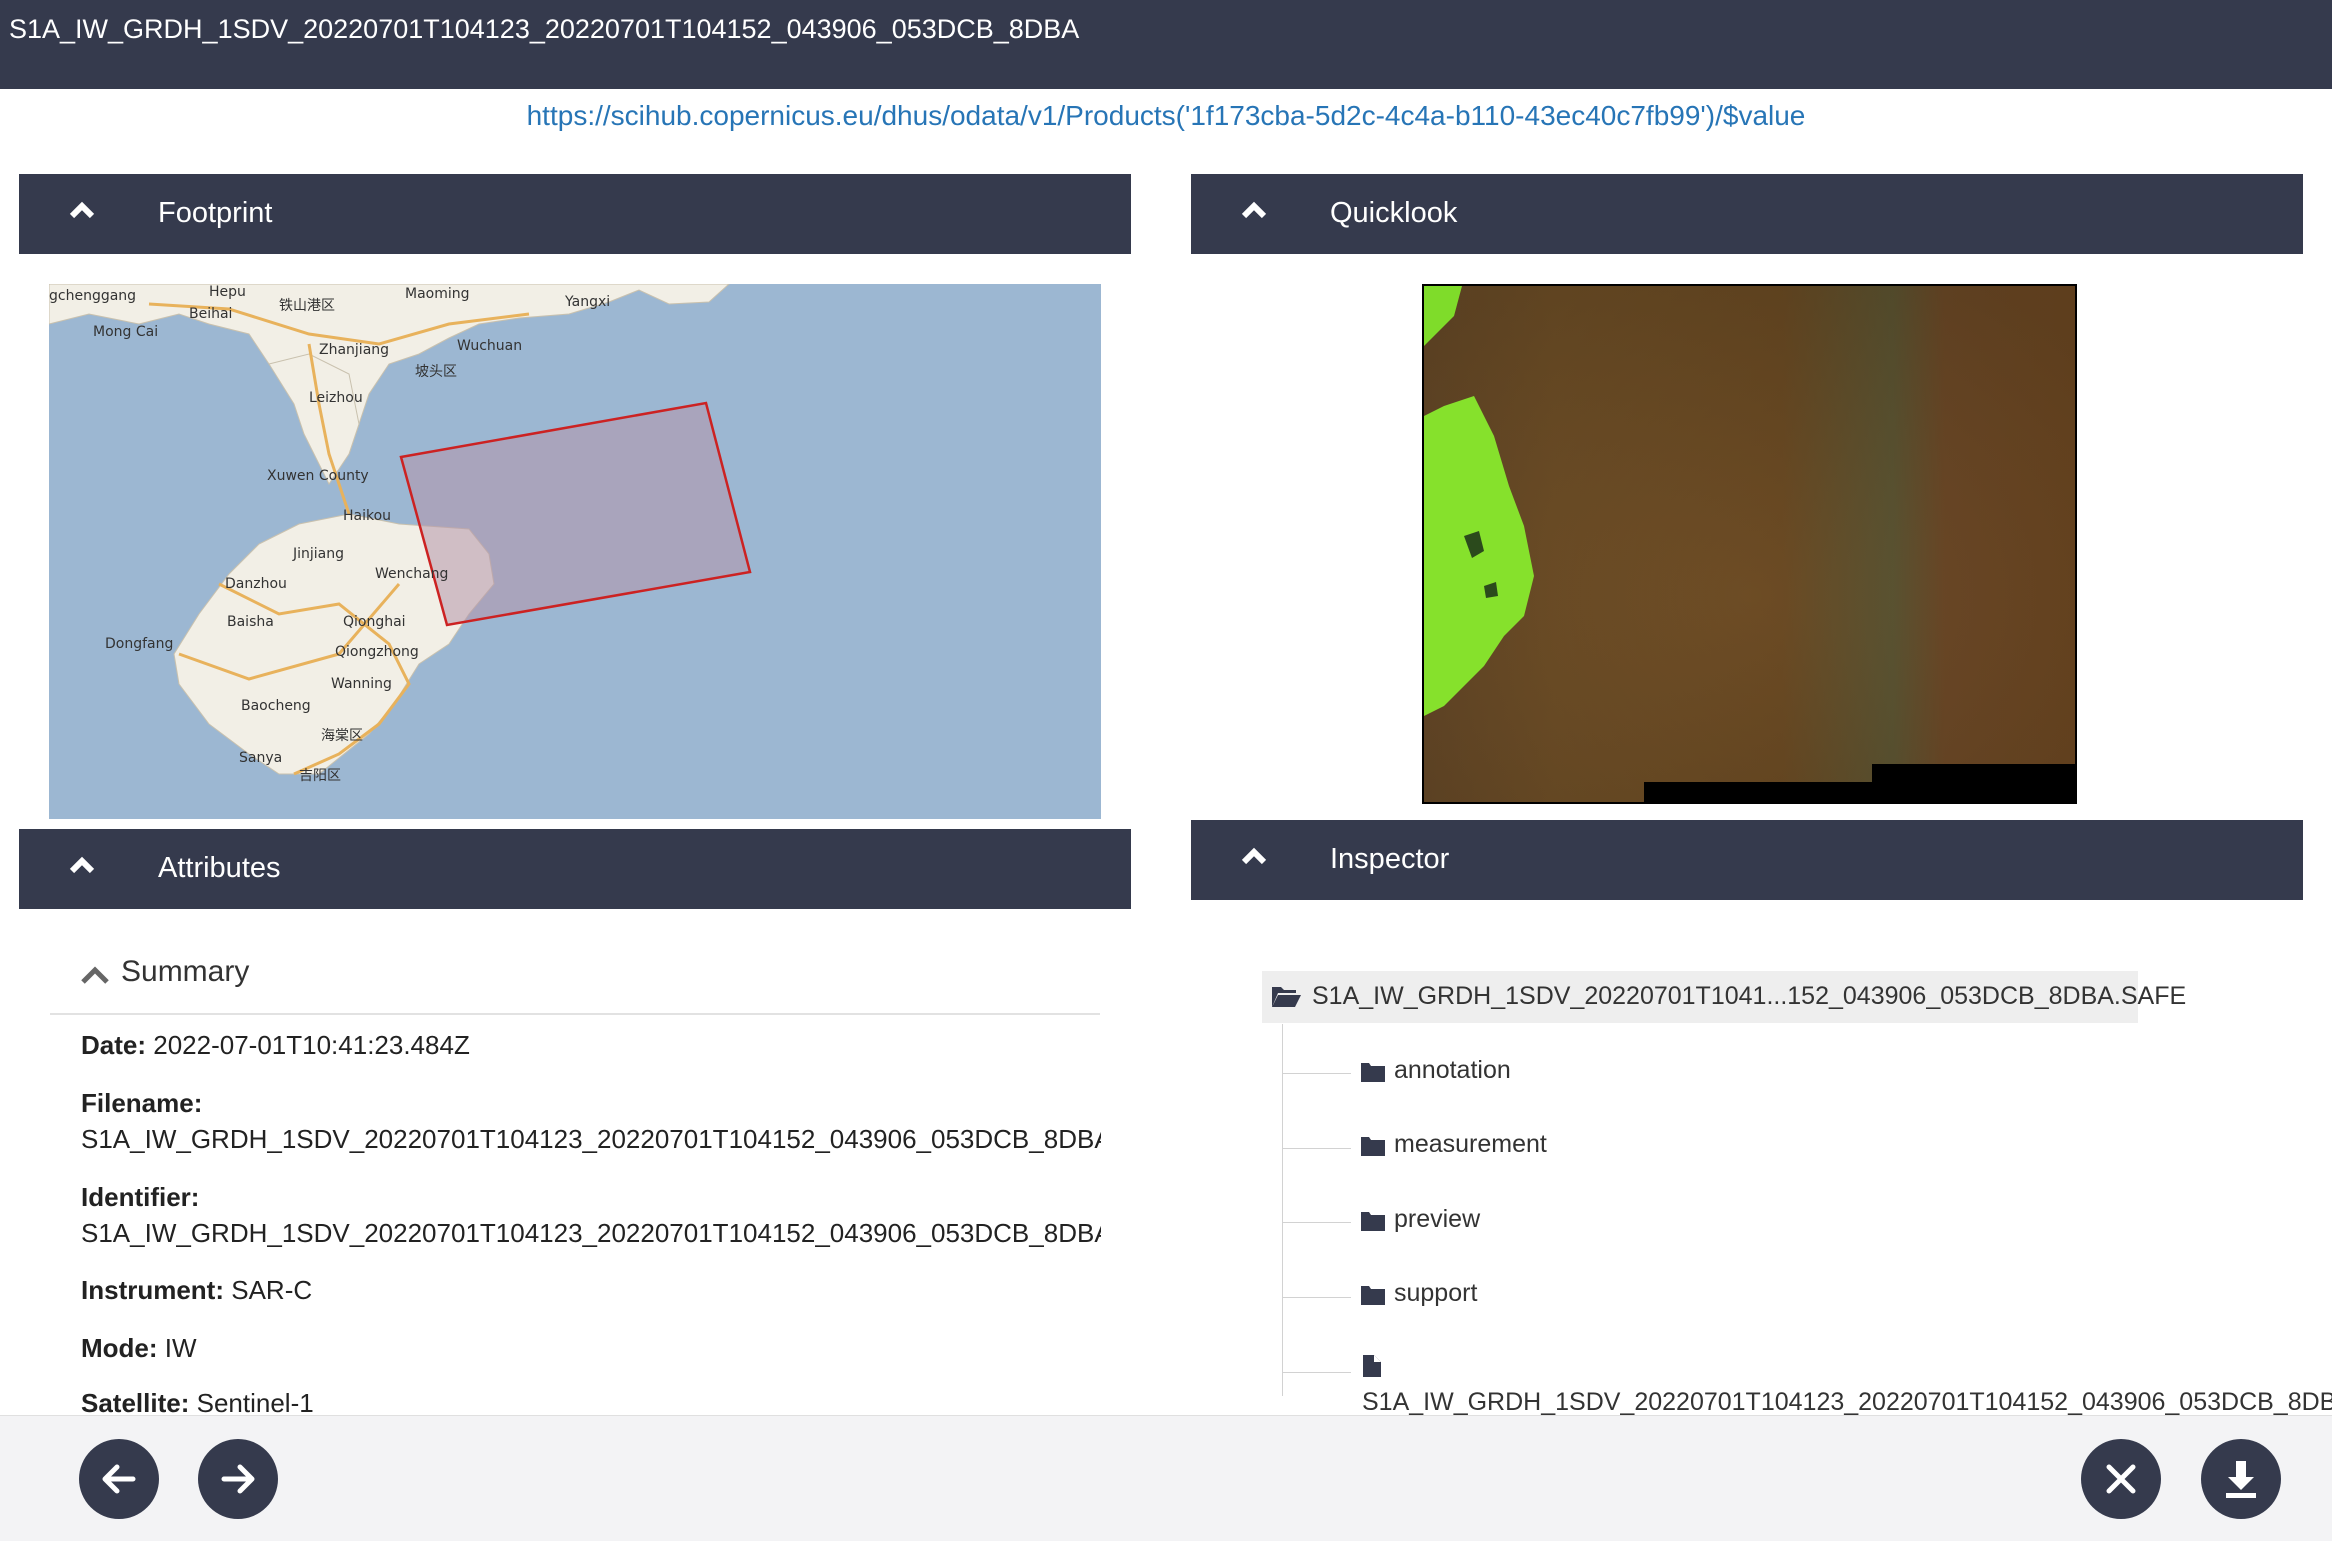 The width and height of the screenshot is (2332, 1541). Describe the element at coordinates (374, 622) in the screenshot. I see `map-label: Qionghai` at that location.